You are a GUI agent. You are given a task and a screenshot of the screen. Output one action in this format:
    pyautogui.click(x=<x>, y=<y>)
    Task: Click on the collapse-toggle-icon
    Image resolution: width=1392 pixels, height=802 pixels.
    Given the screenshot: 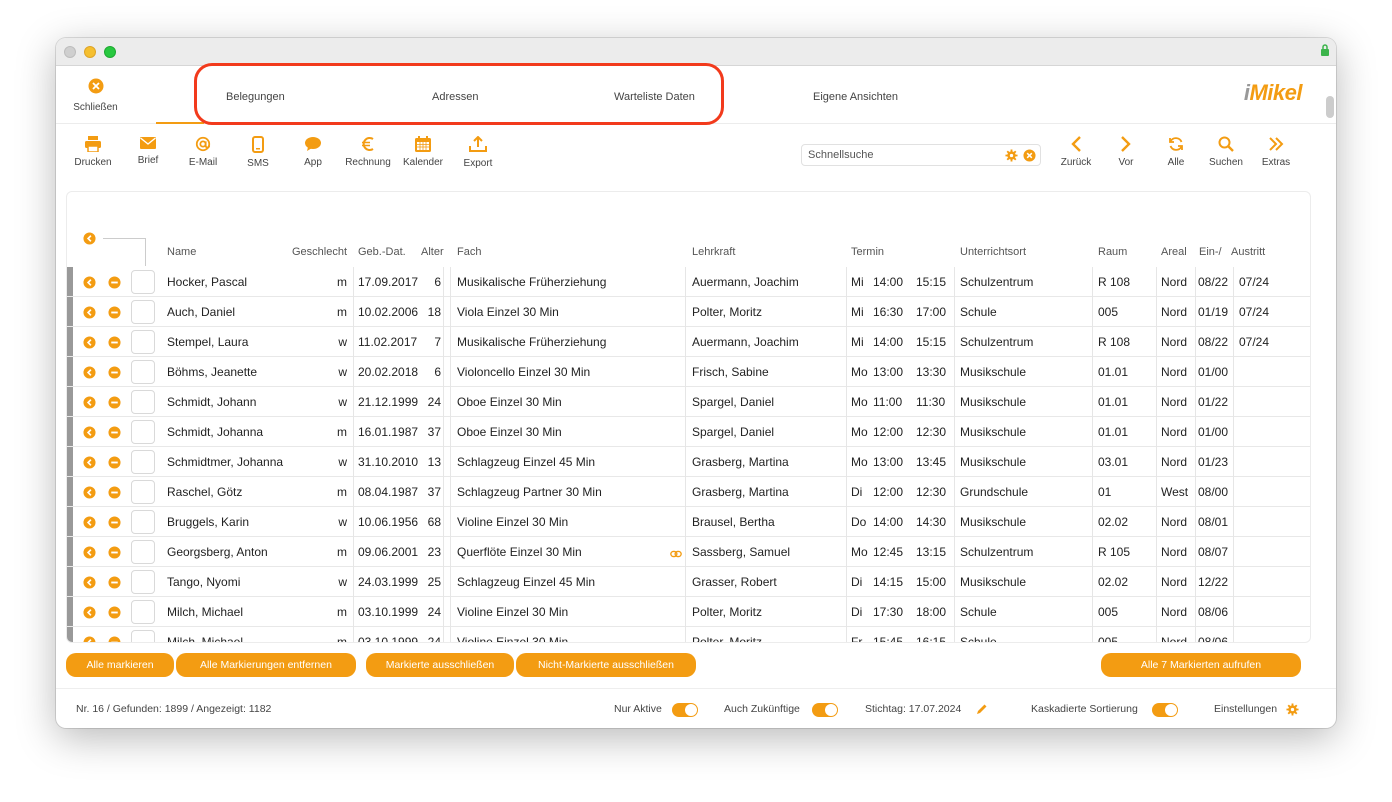 What is the action you would take?
    pyautogui.click(x=89, y=238)
    